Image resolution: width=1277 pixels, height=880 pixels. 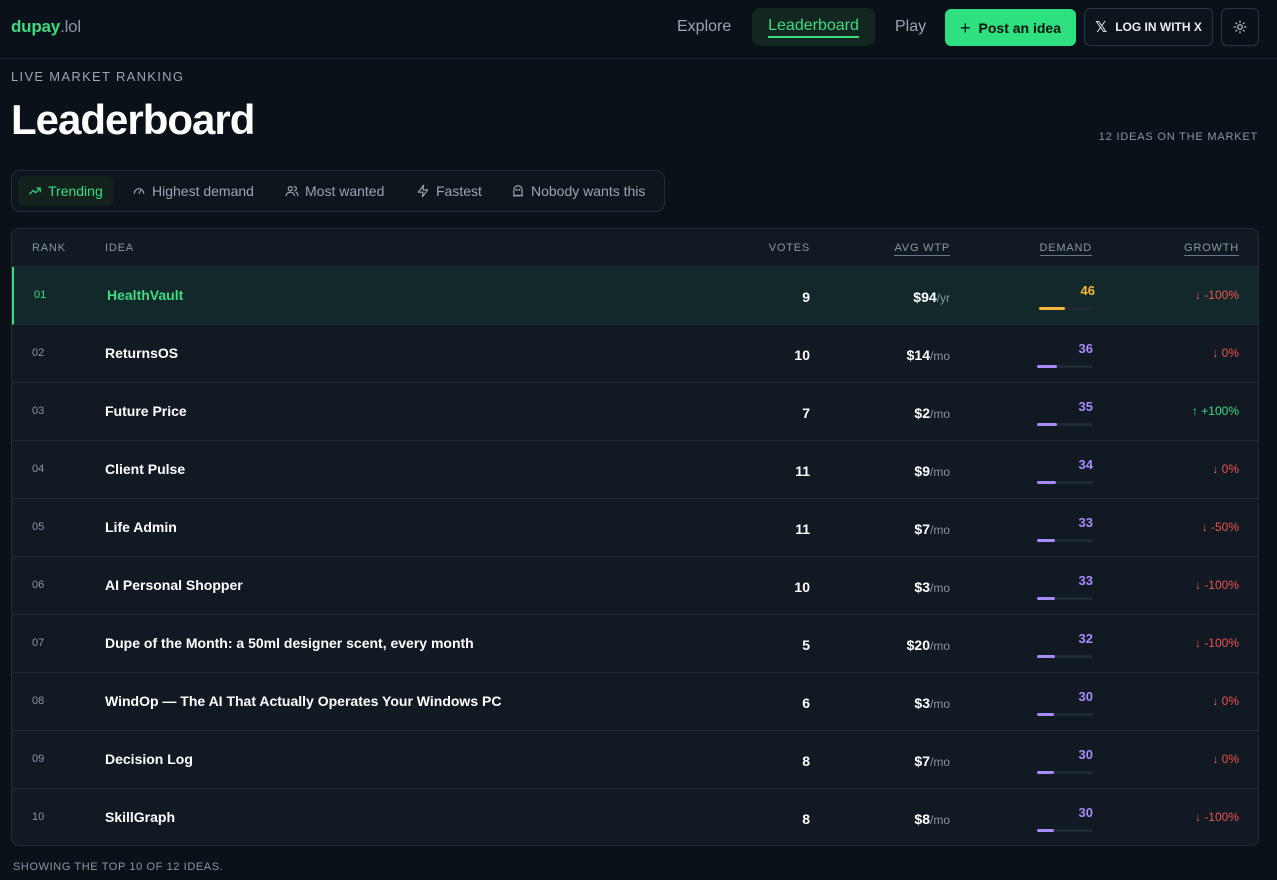 I want to click on table-row: 06 AI Personal Shopper 10 $3/mo 33 ↓ -100%, so click(x=635, y=586).